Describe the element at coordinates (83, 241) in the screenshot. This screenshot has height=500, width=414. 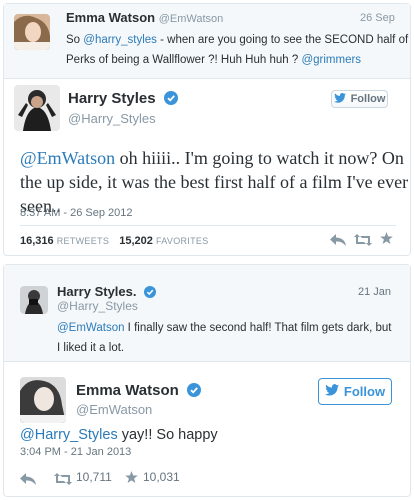
I see `retweets-label: RETWEETS` at that location.